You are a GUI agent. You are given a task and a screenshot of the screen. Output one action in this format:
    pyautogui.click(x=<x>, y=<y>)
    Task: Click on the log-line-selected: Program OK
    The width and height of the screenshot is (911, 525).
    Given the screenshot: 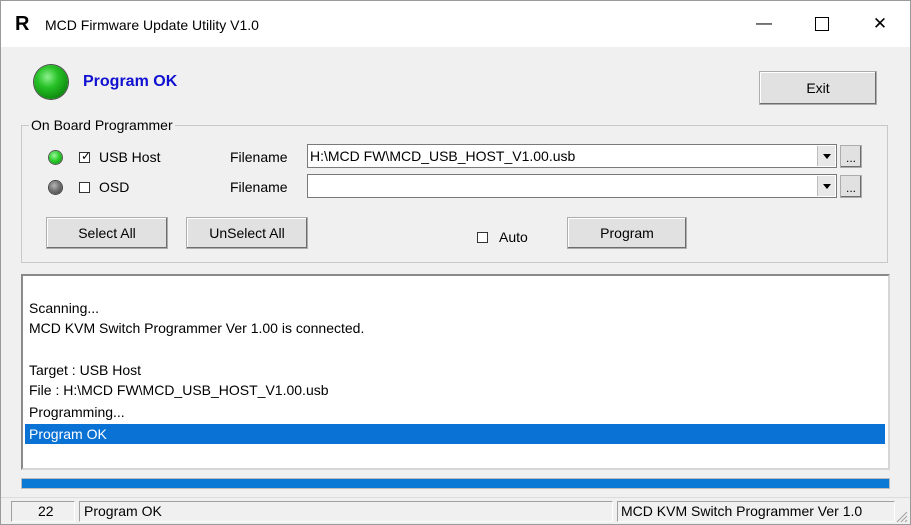 What is the action you would take?
    pyautogui.click(x=455, y=434)
    